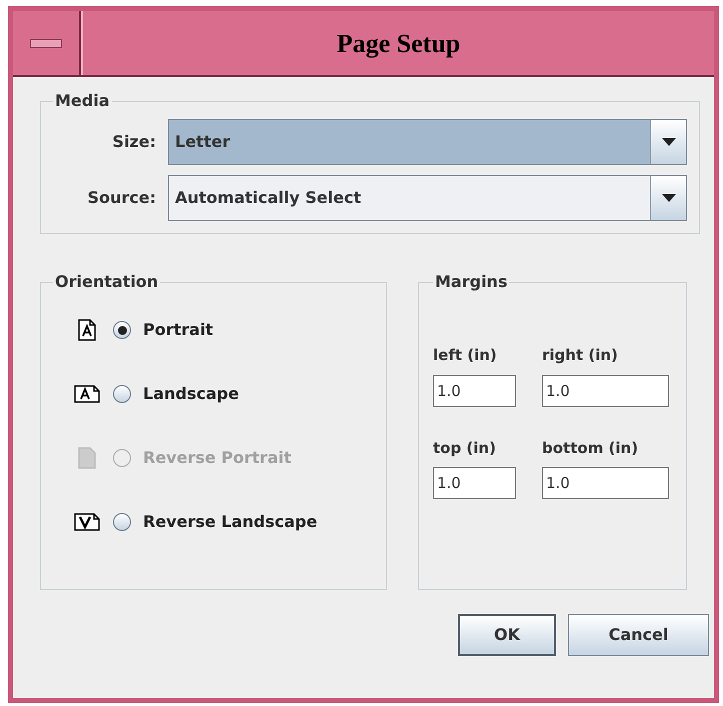  I want to click on dialog-button: OK, so click(507, 635).